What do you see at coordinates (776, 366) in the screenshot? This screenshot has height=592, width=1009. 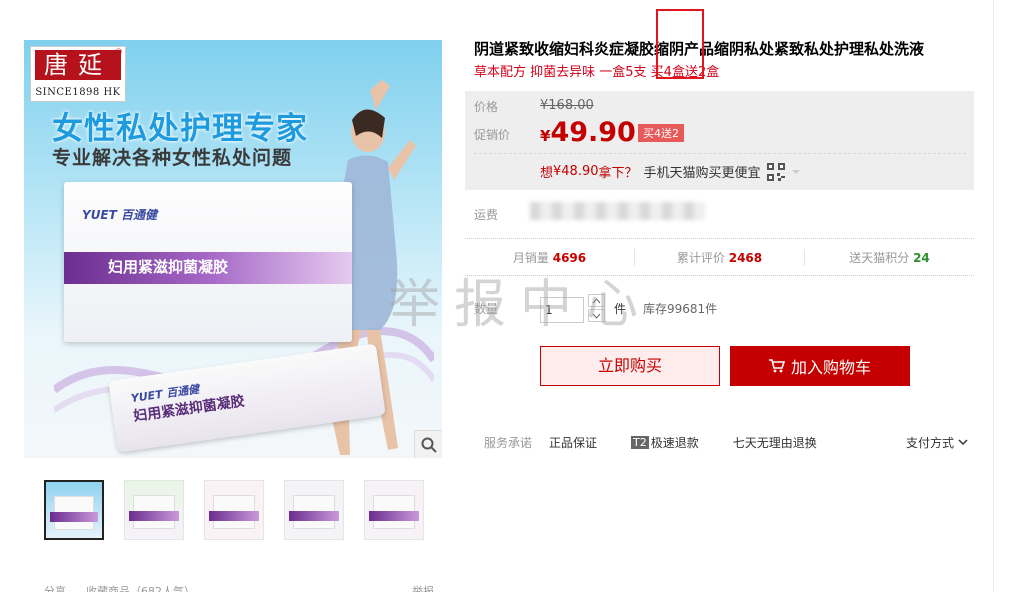 I see `cart-icon` at bounding box center [776, 366].